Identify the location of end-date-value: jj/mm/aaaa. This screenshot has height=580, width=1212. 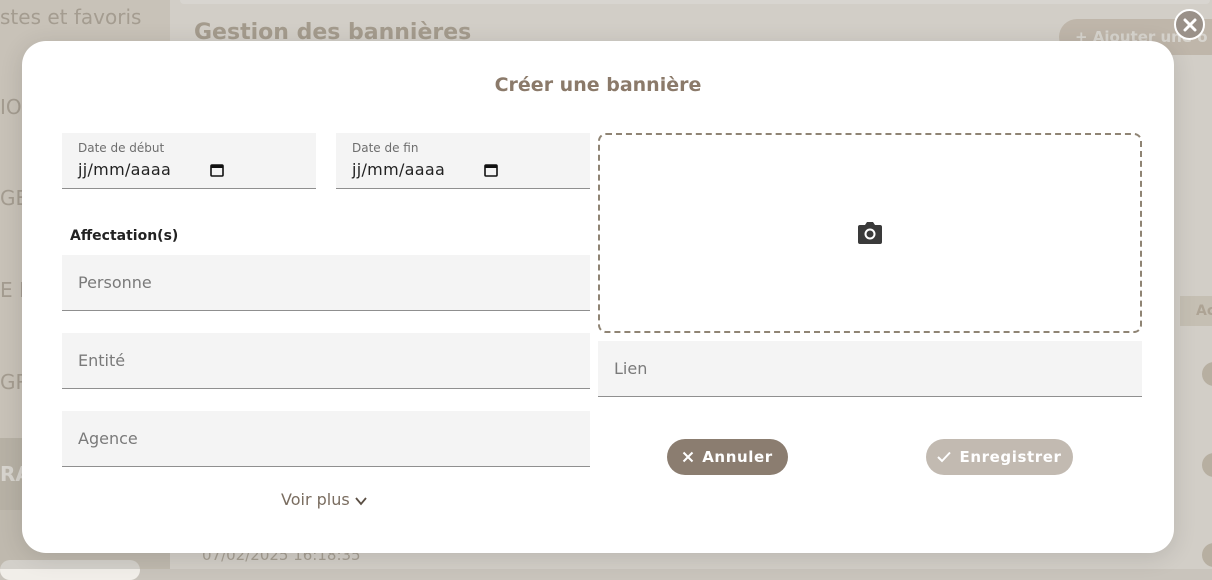
(398, 169).